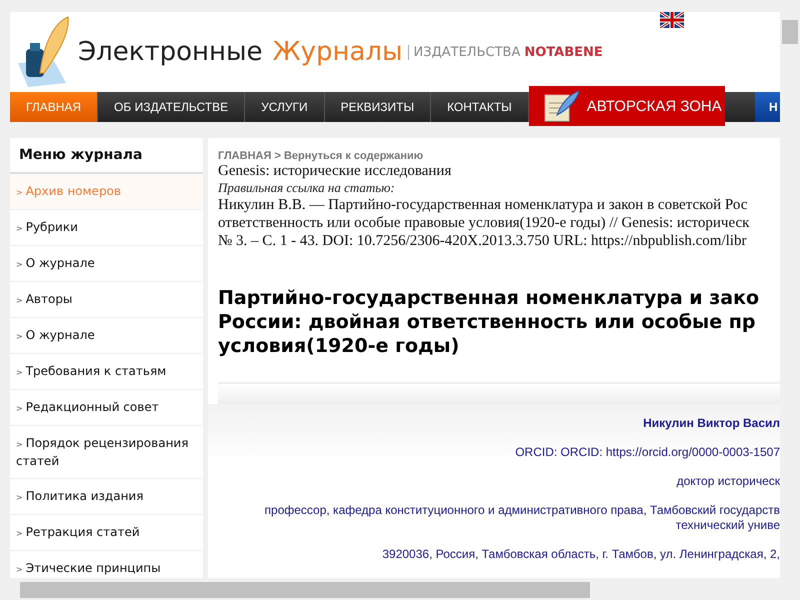 This screenshot has width=800, height=600. Describe the element at coordinates (626, 106) in the screenshot. I see `author-zone-button: АВТОРСКАЯ ЗОНА` at that location.